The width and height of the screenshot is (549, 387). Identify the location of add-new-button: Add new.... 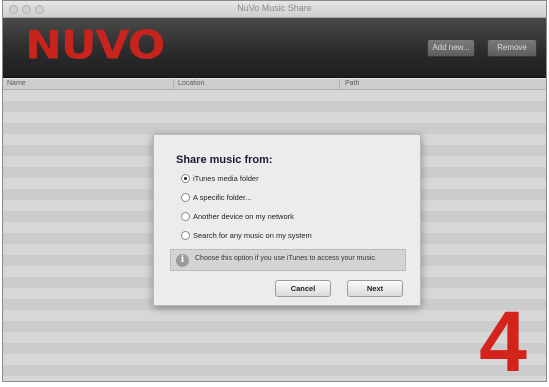
(451, 48).